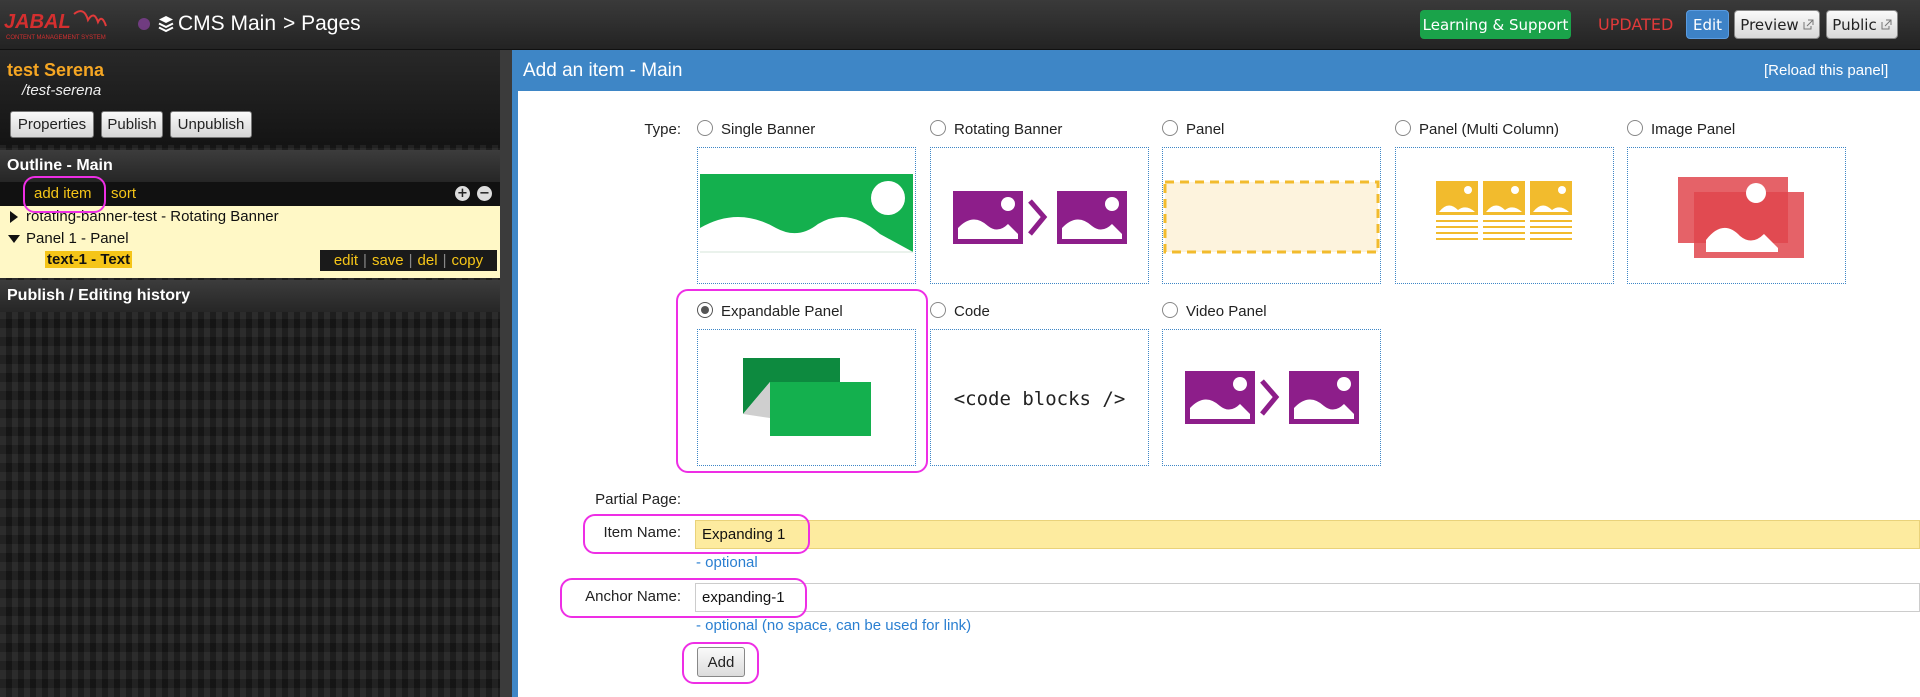  Describe the element at coordinates (467, 260) in the screenshot. I see `copy-link: copy` at that location.